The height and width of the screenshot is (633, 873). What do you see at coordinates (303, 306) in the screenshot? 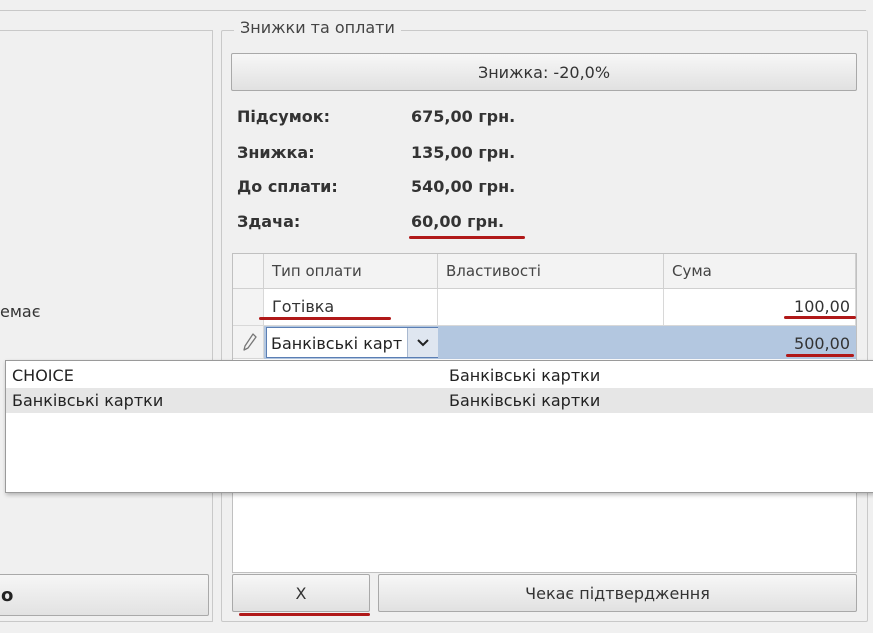
I see `payment-type-cash: Готівка` at bounding box center [303, 306].